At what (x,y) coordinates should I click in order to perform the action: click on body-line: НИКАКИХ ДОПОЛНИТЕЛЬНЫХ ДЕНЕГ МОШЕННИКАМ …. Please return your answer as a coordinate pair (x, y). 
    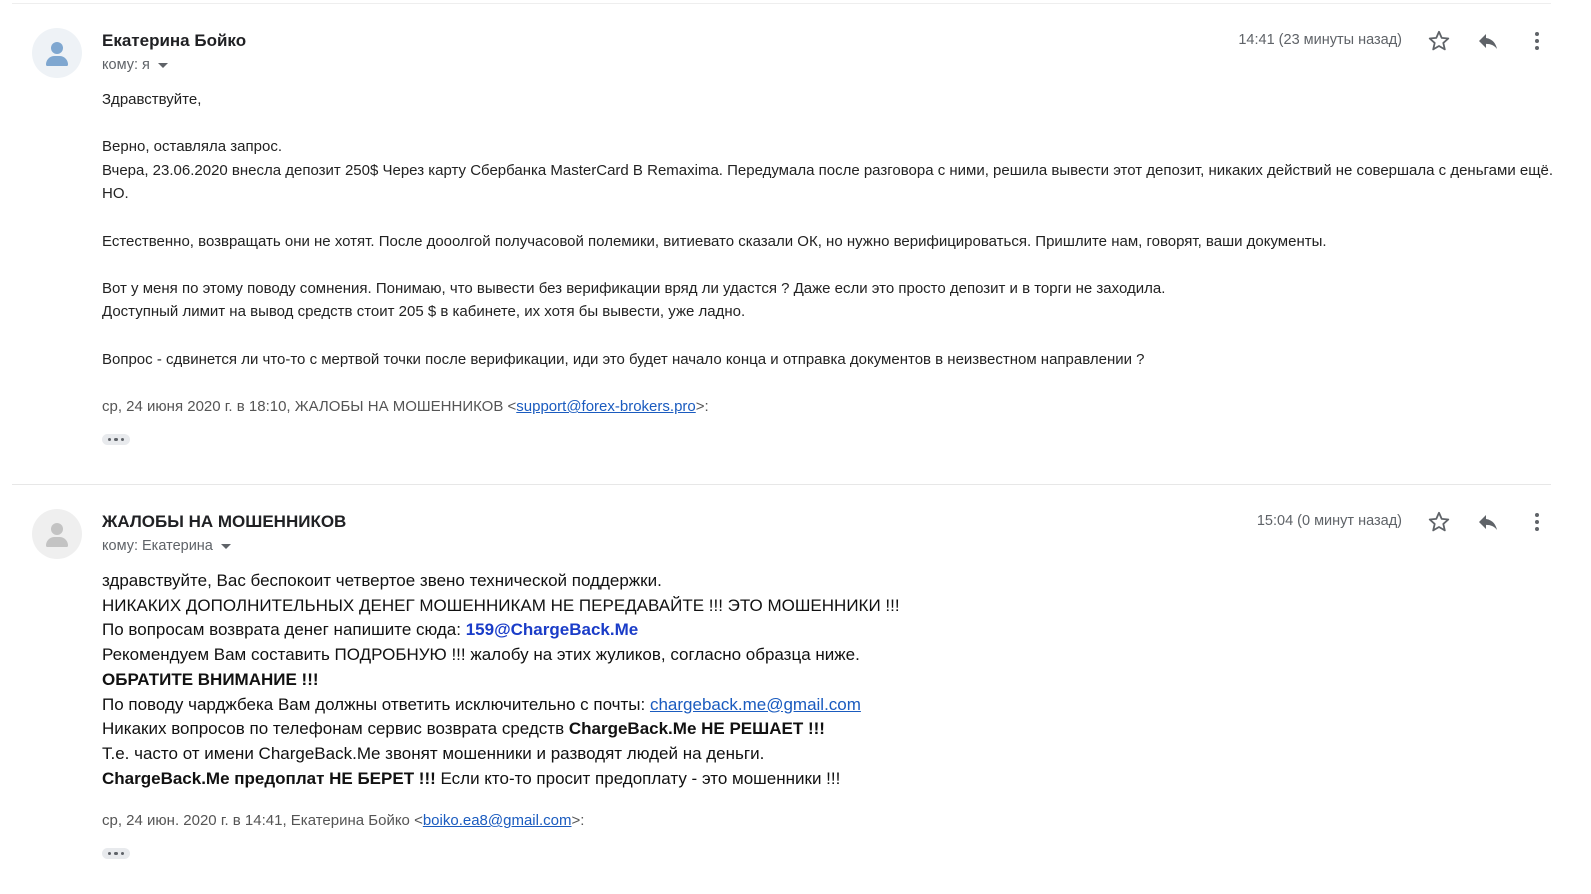
    Looking at the image, I should click on (501, 605).